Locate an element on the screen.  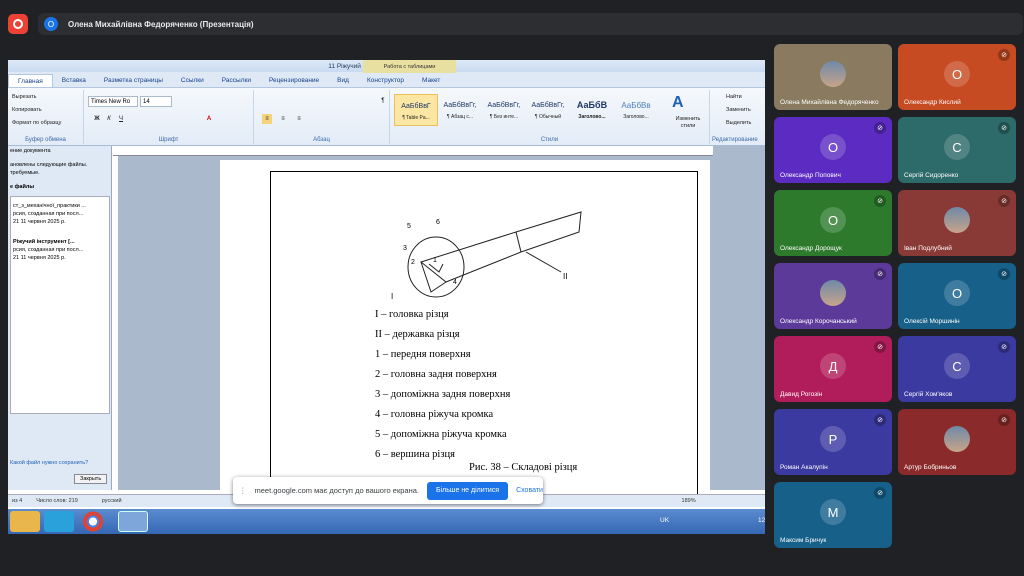
explorer-taskbar-icon is located at coordinates (25, 521).